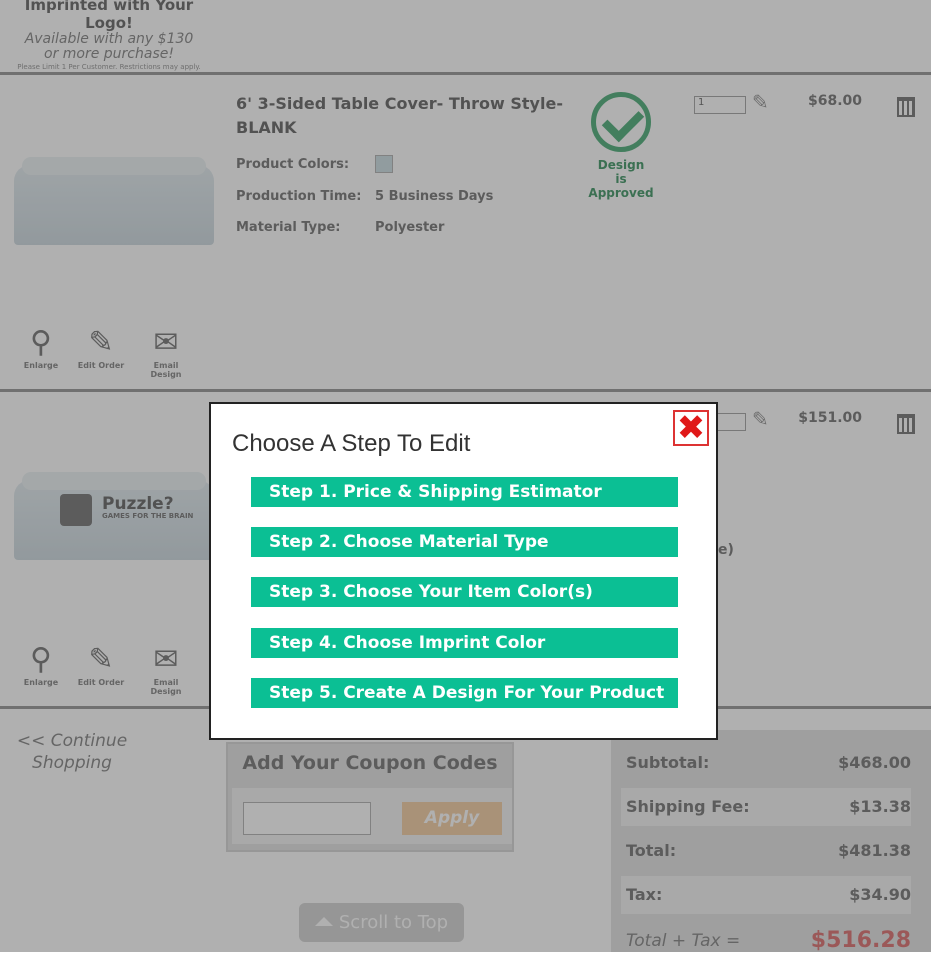 This screenshot has height=960, width=931. Describe the element at coordinates (464, 592) in the screenshot. I see `step-3-button: Step 3. Choose Your Item Color(s)` at that location.